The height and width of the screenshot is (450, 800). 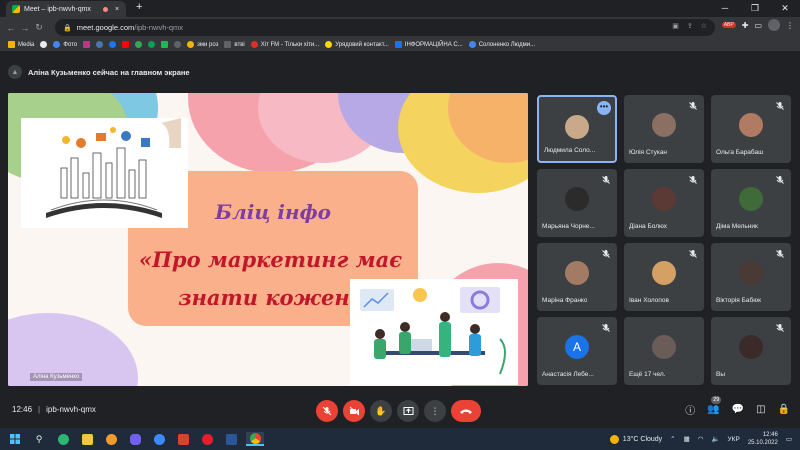 I want to click on raise-hand-button: ✋, so click(x=381, y=411).